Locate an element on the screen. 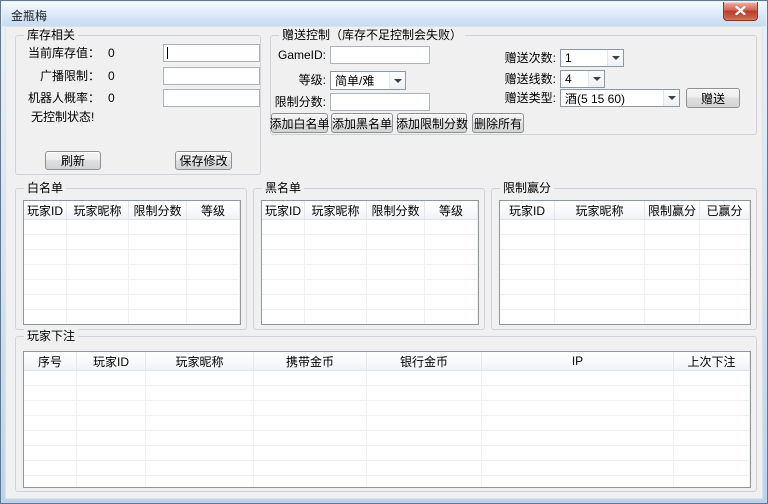  column-header: 银行金币 is located at coordinates (424, 361).